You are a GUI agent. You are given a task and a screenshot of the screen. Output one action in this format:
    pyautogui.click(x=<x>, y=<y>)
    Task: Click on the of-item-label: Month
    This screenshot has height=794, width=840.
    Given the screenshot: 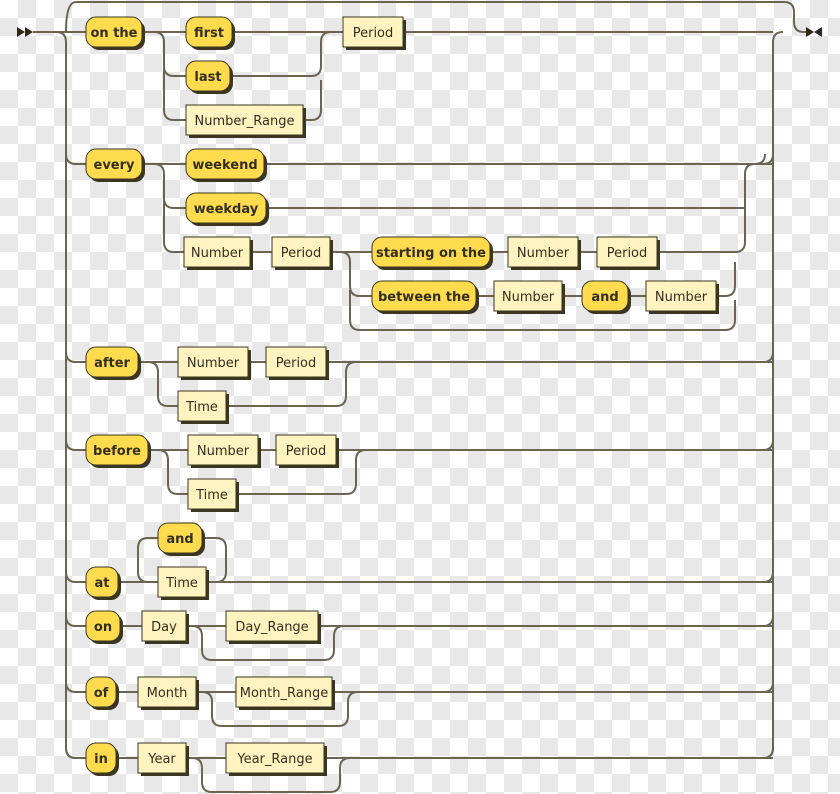 What is the action you would take?
    pyautogui.click(x=167, y=693)
    